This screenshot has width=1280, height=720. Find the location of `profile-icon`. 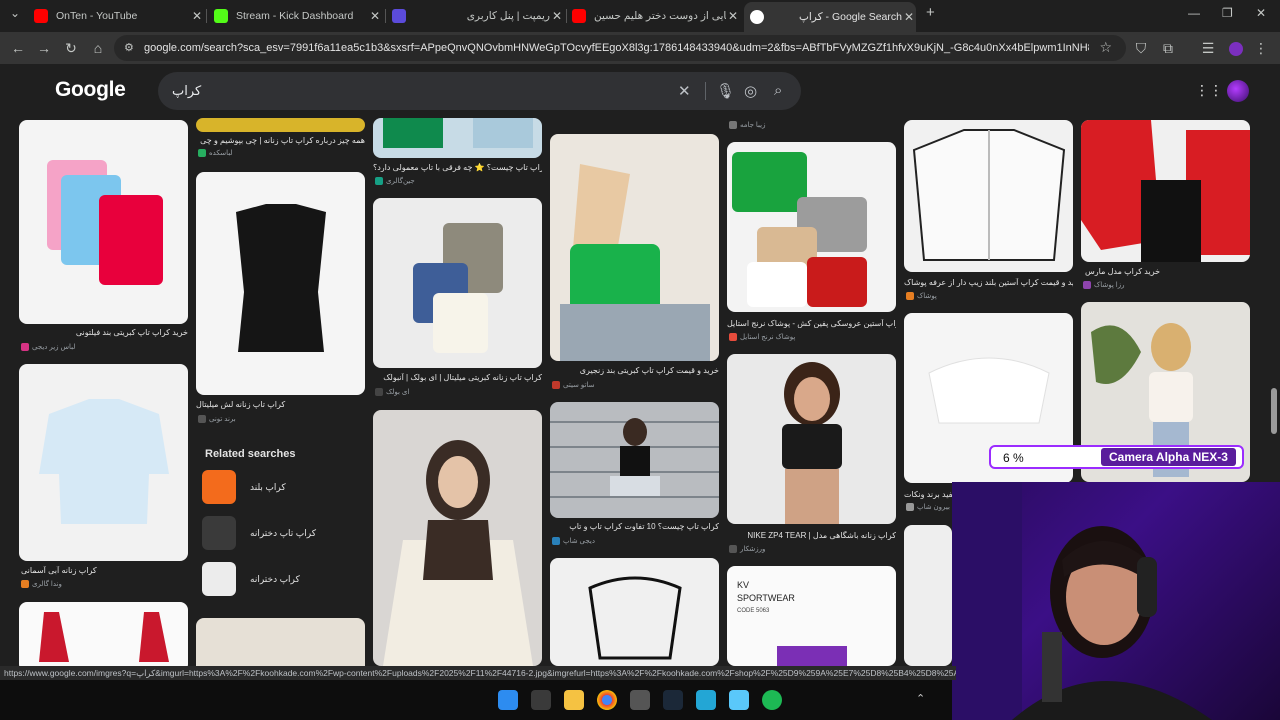

profile-icon is located at coordinates (1236, 48).